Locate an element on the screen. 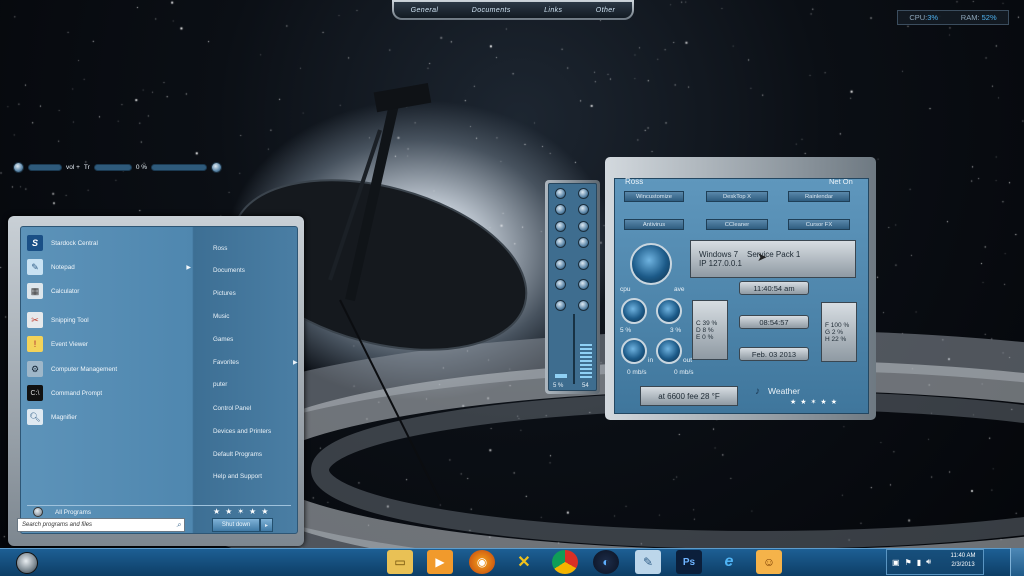  right-drives-display: F 100 % G 2 % H 22 % is located at coordinates (839, 332).